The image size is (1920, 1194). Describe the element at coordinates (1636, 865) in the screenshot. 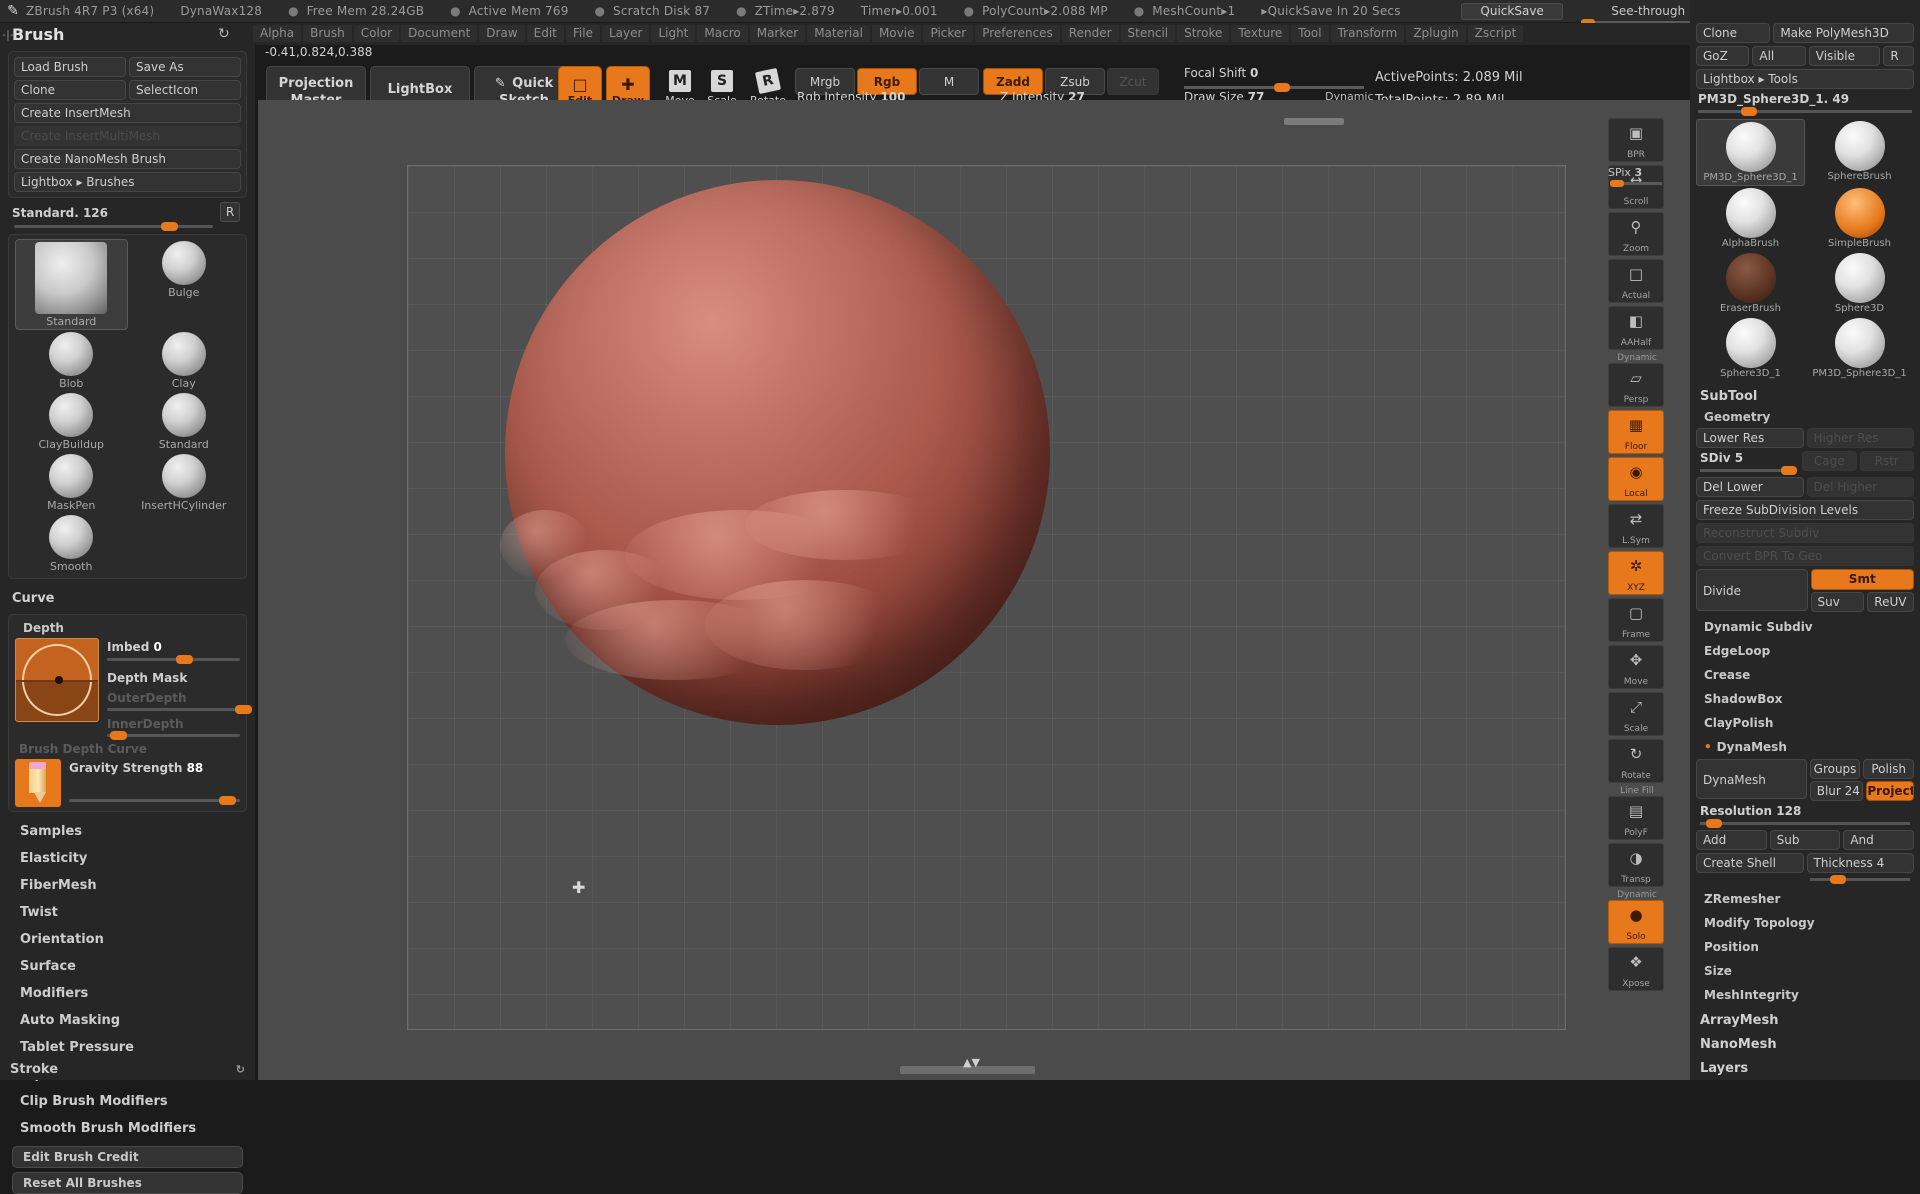

I see `rail-transp-button: ◑ Transp` at that location.